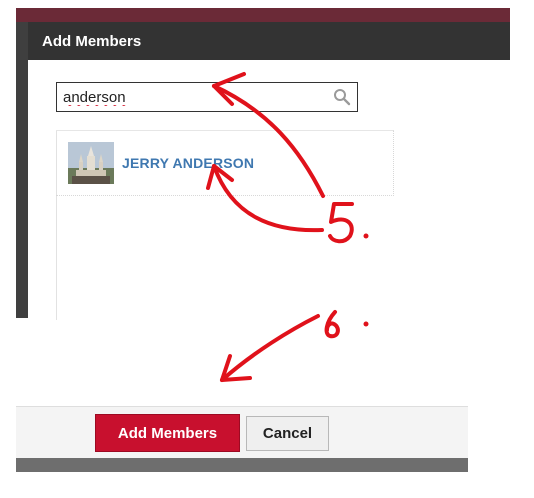 Image resolution: width=534 pixels, height=498 pixels. Describe the element at coordinates (270, 348) in the screenshot. I see `arrow-to-buttons-icon` at that location.